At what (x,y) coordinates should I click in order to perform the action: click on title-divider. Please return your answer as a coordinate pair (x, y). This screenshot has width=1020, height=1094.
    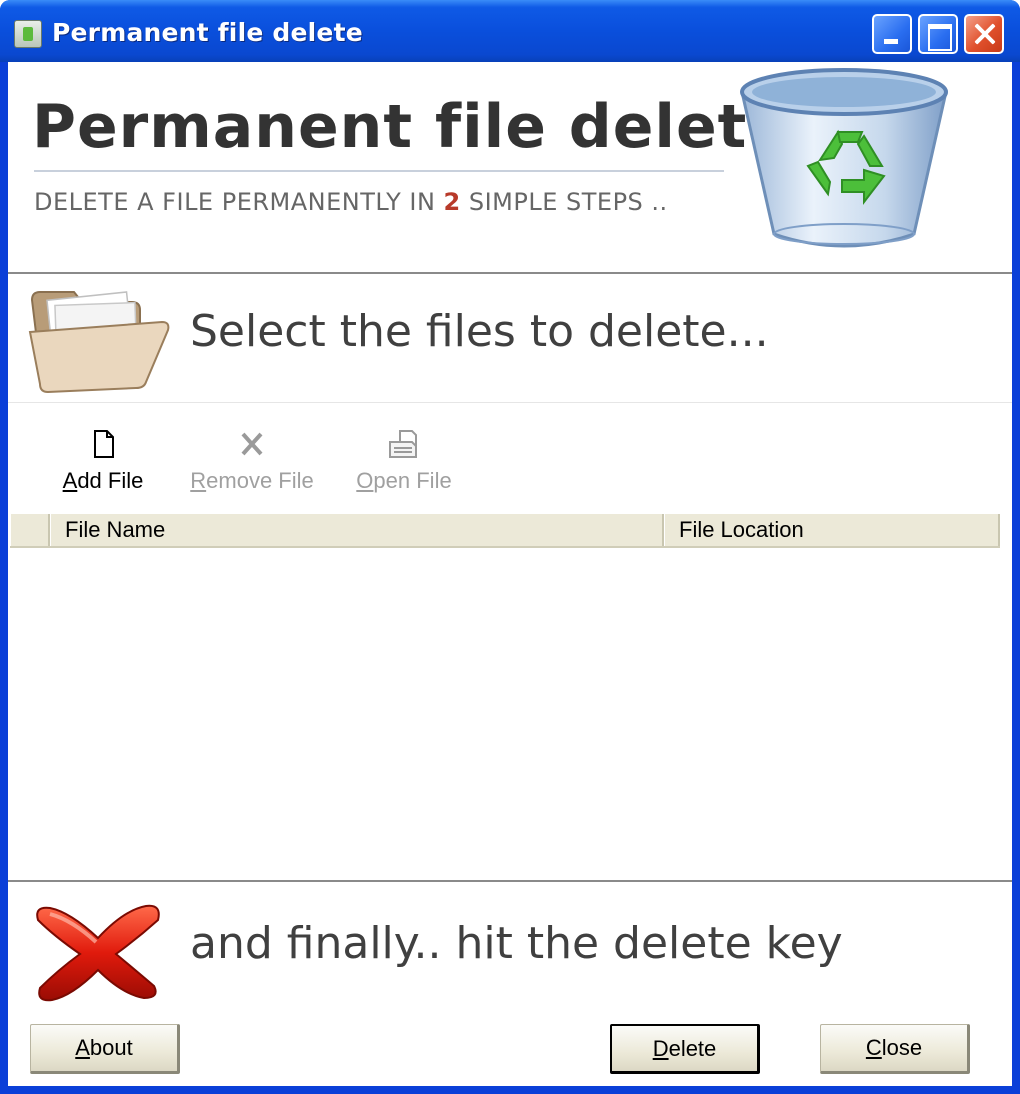
    Looking at the image, I should click on (379, 171).